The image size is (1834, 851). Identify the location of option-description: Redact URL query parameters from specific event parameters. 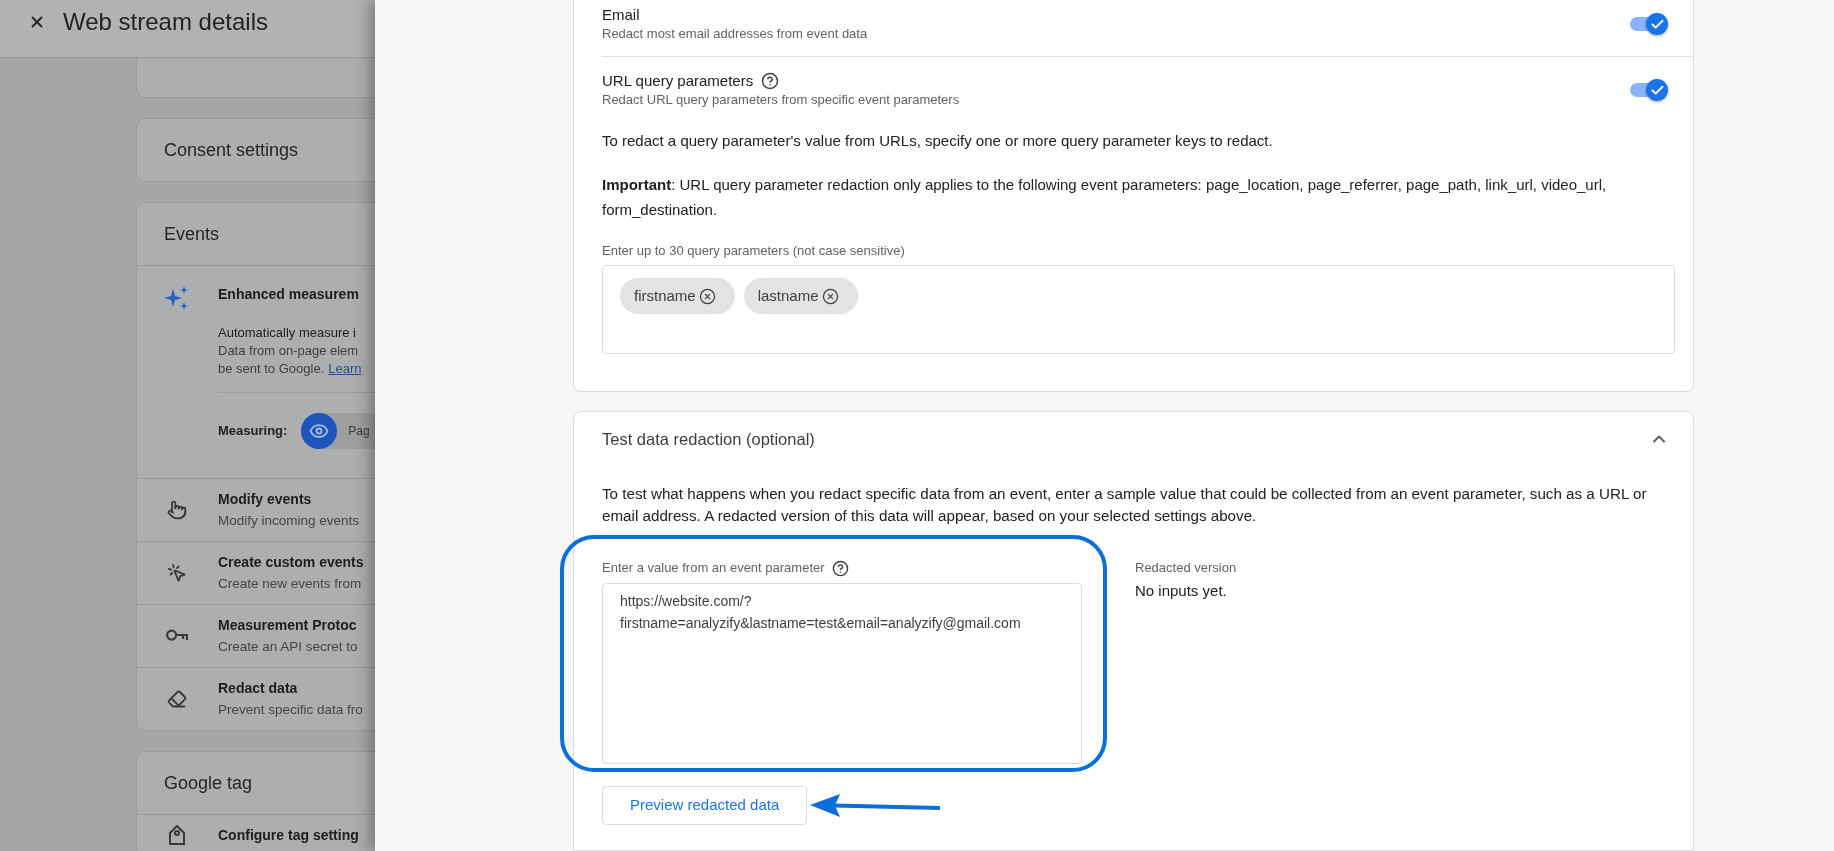
(781, 100).